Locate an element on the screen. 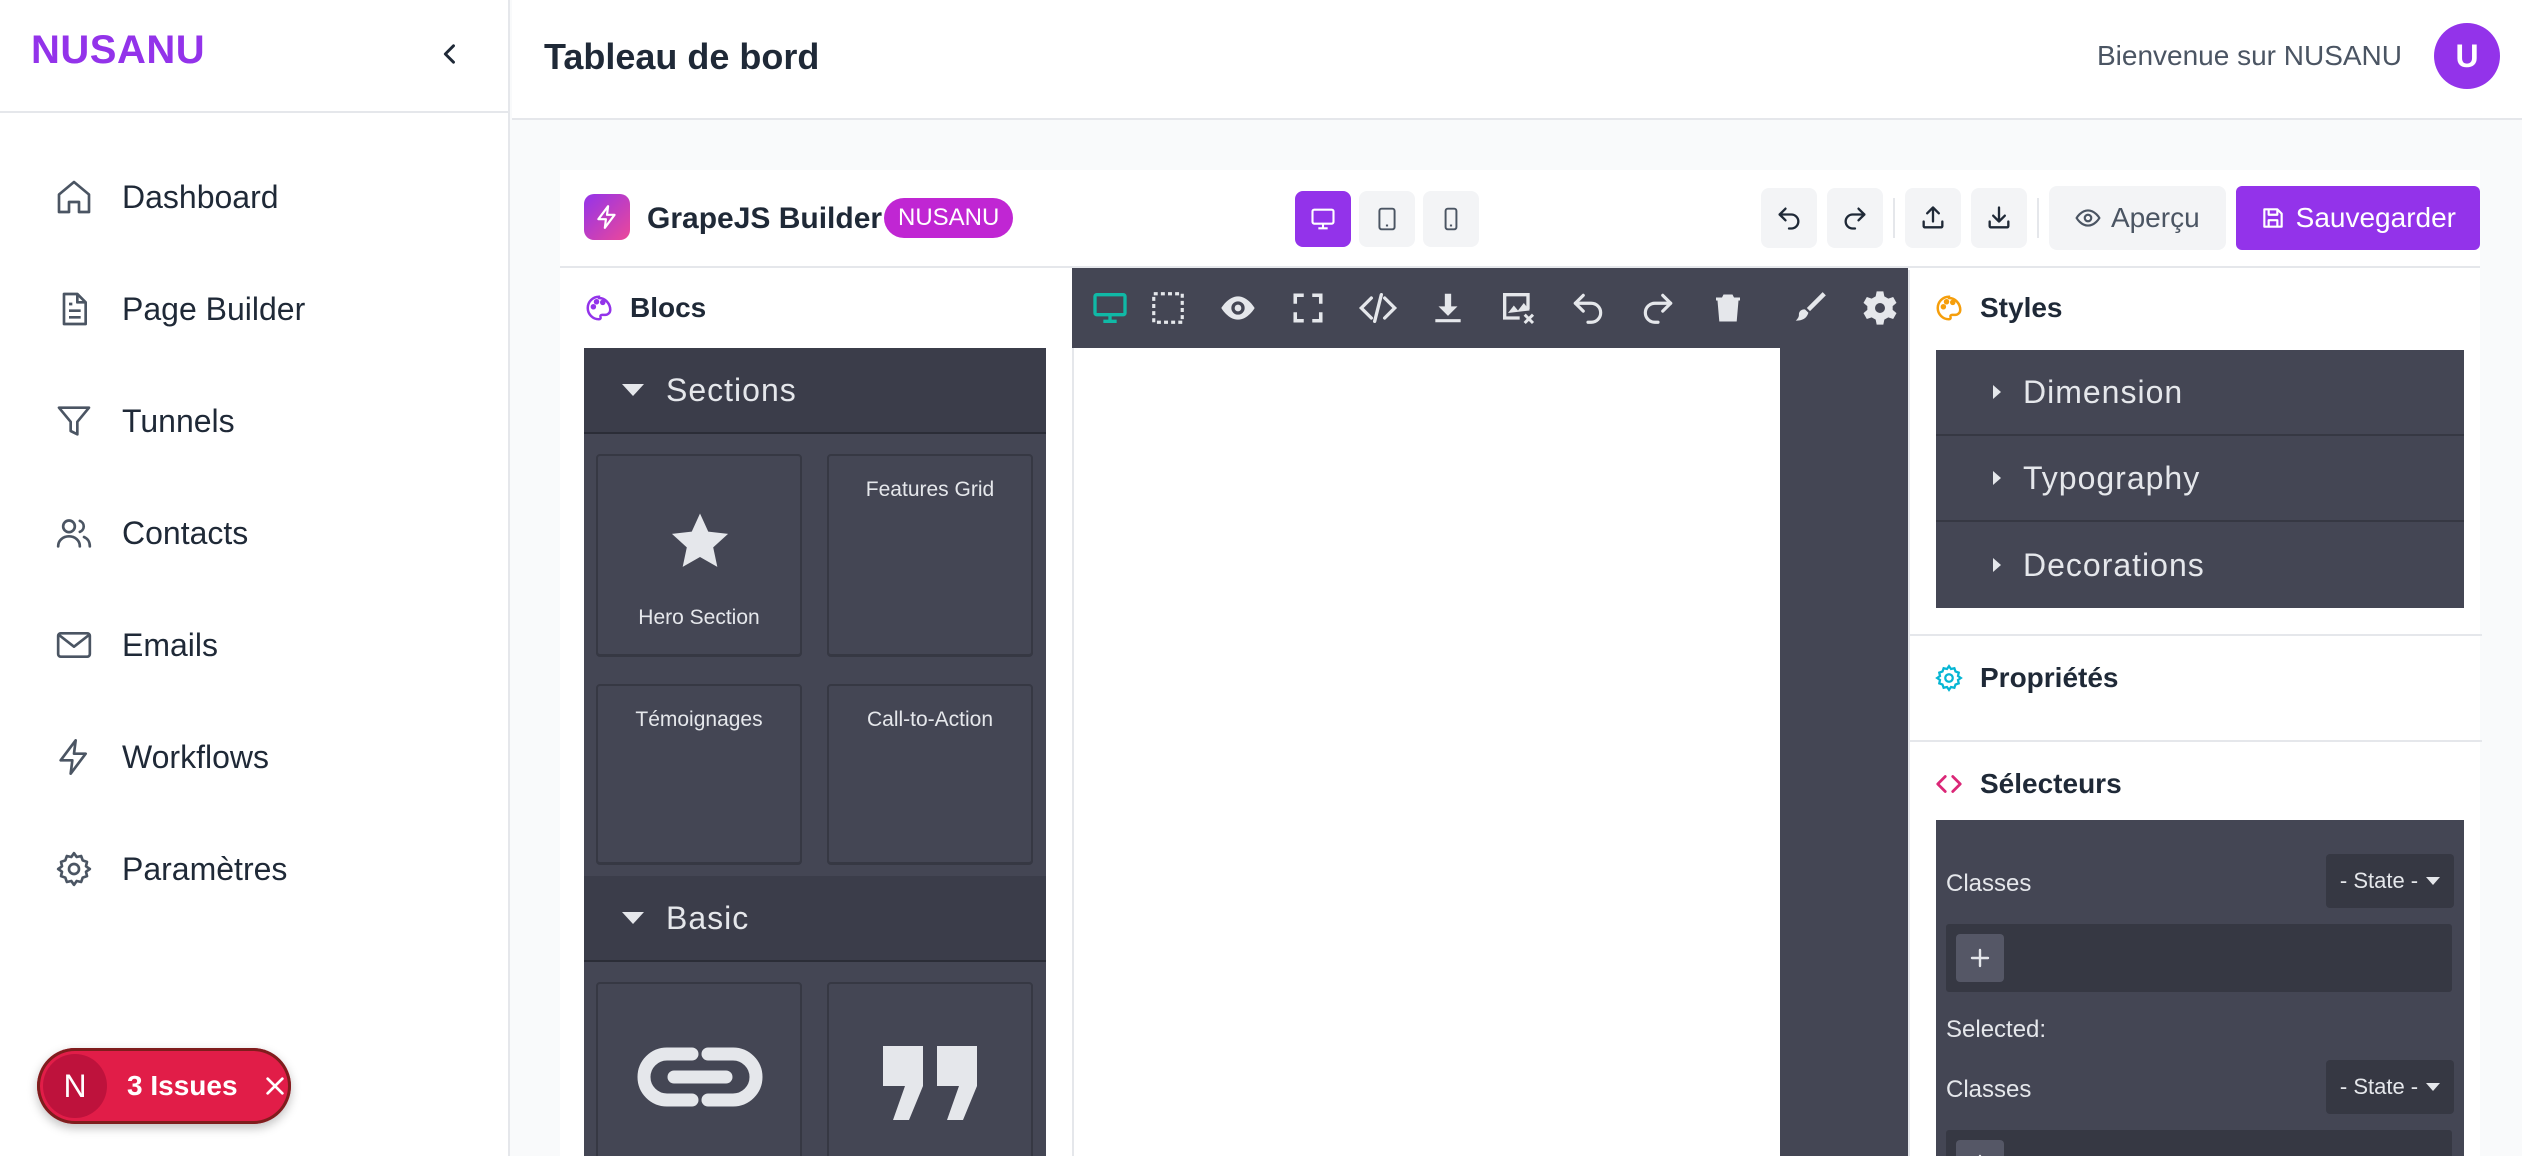 This screenshot has height=1156, width=2522. lightning-icon is located at coordinates (606, 217).